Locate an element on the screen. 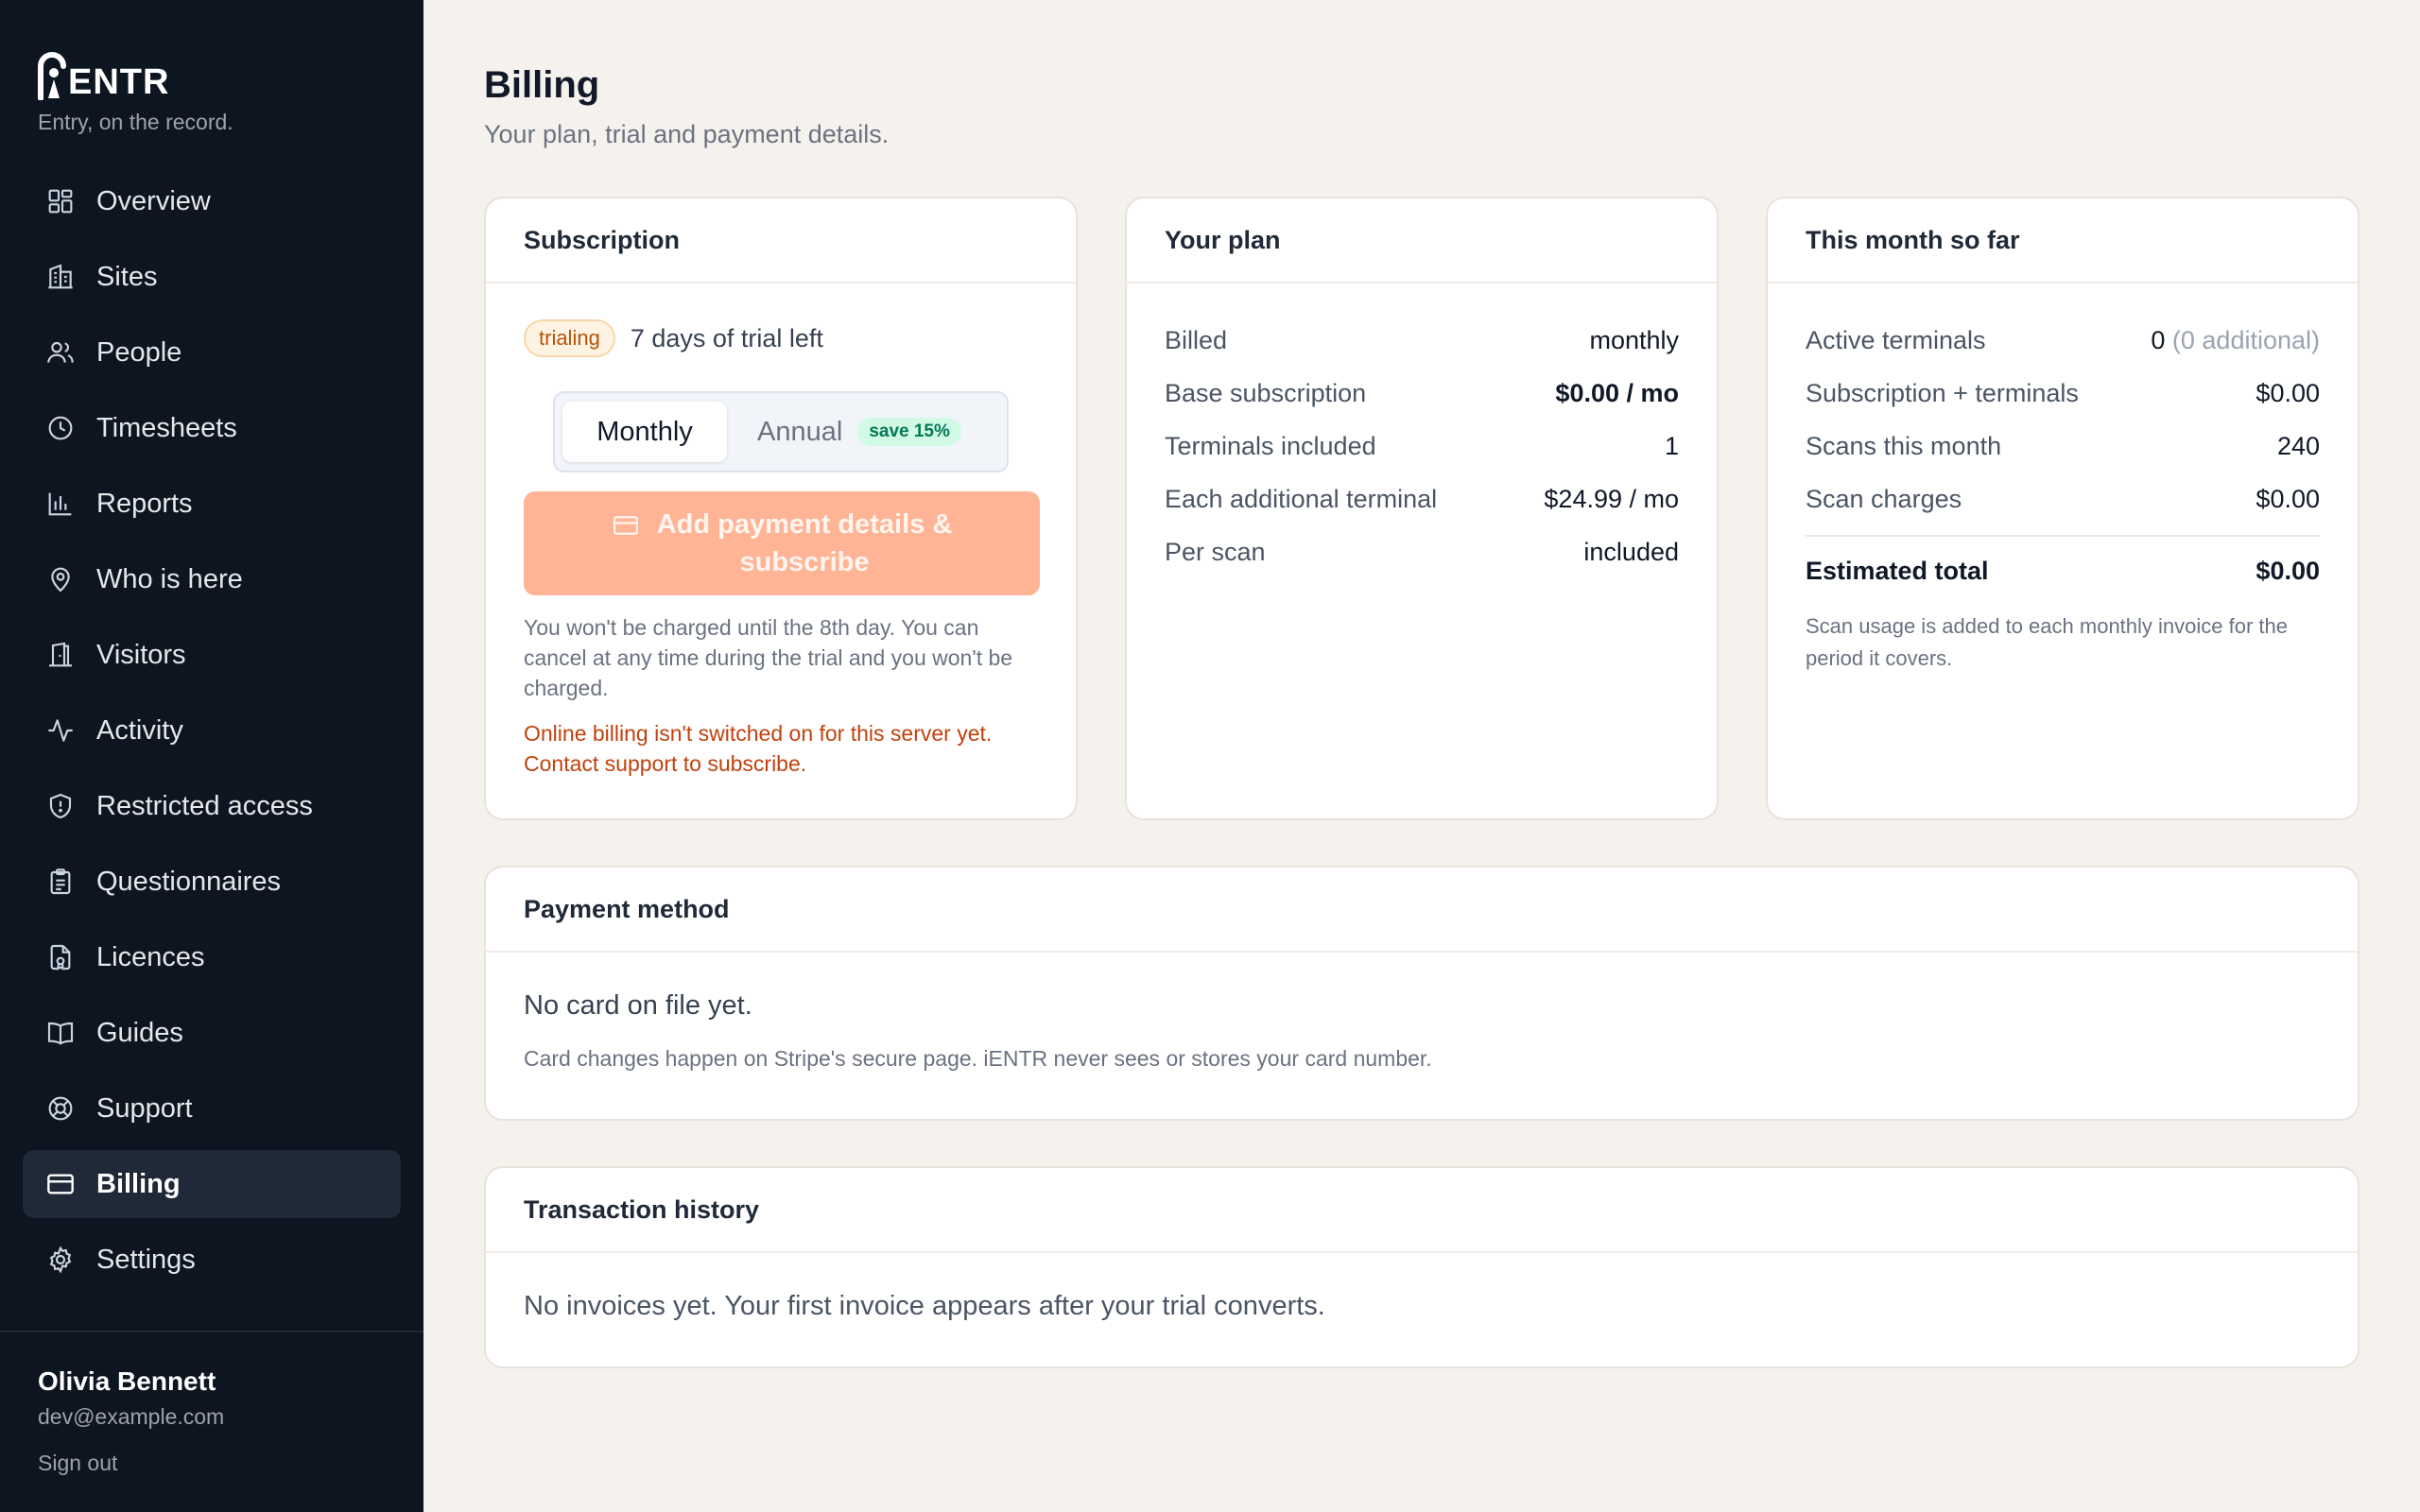 The height and width of the screenshot is (1512, 2420). row-value: 240 is located at coordinates (2298, 445).